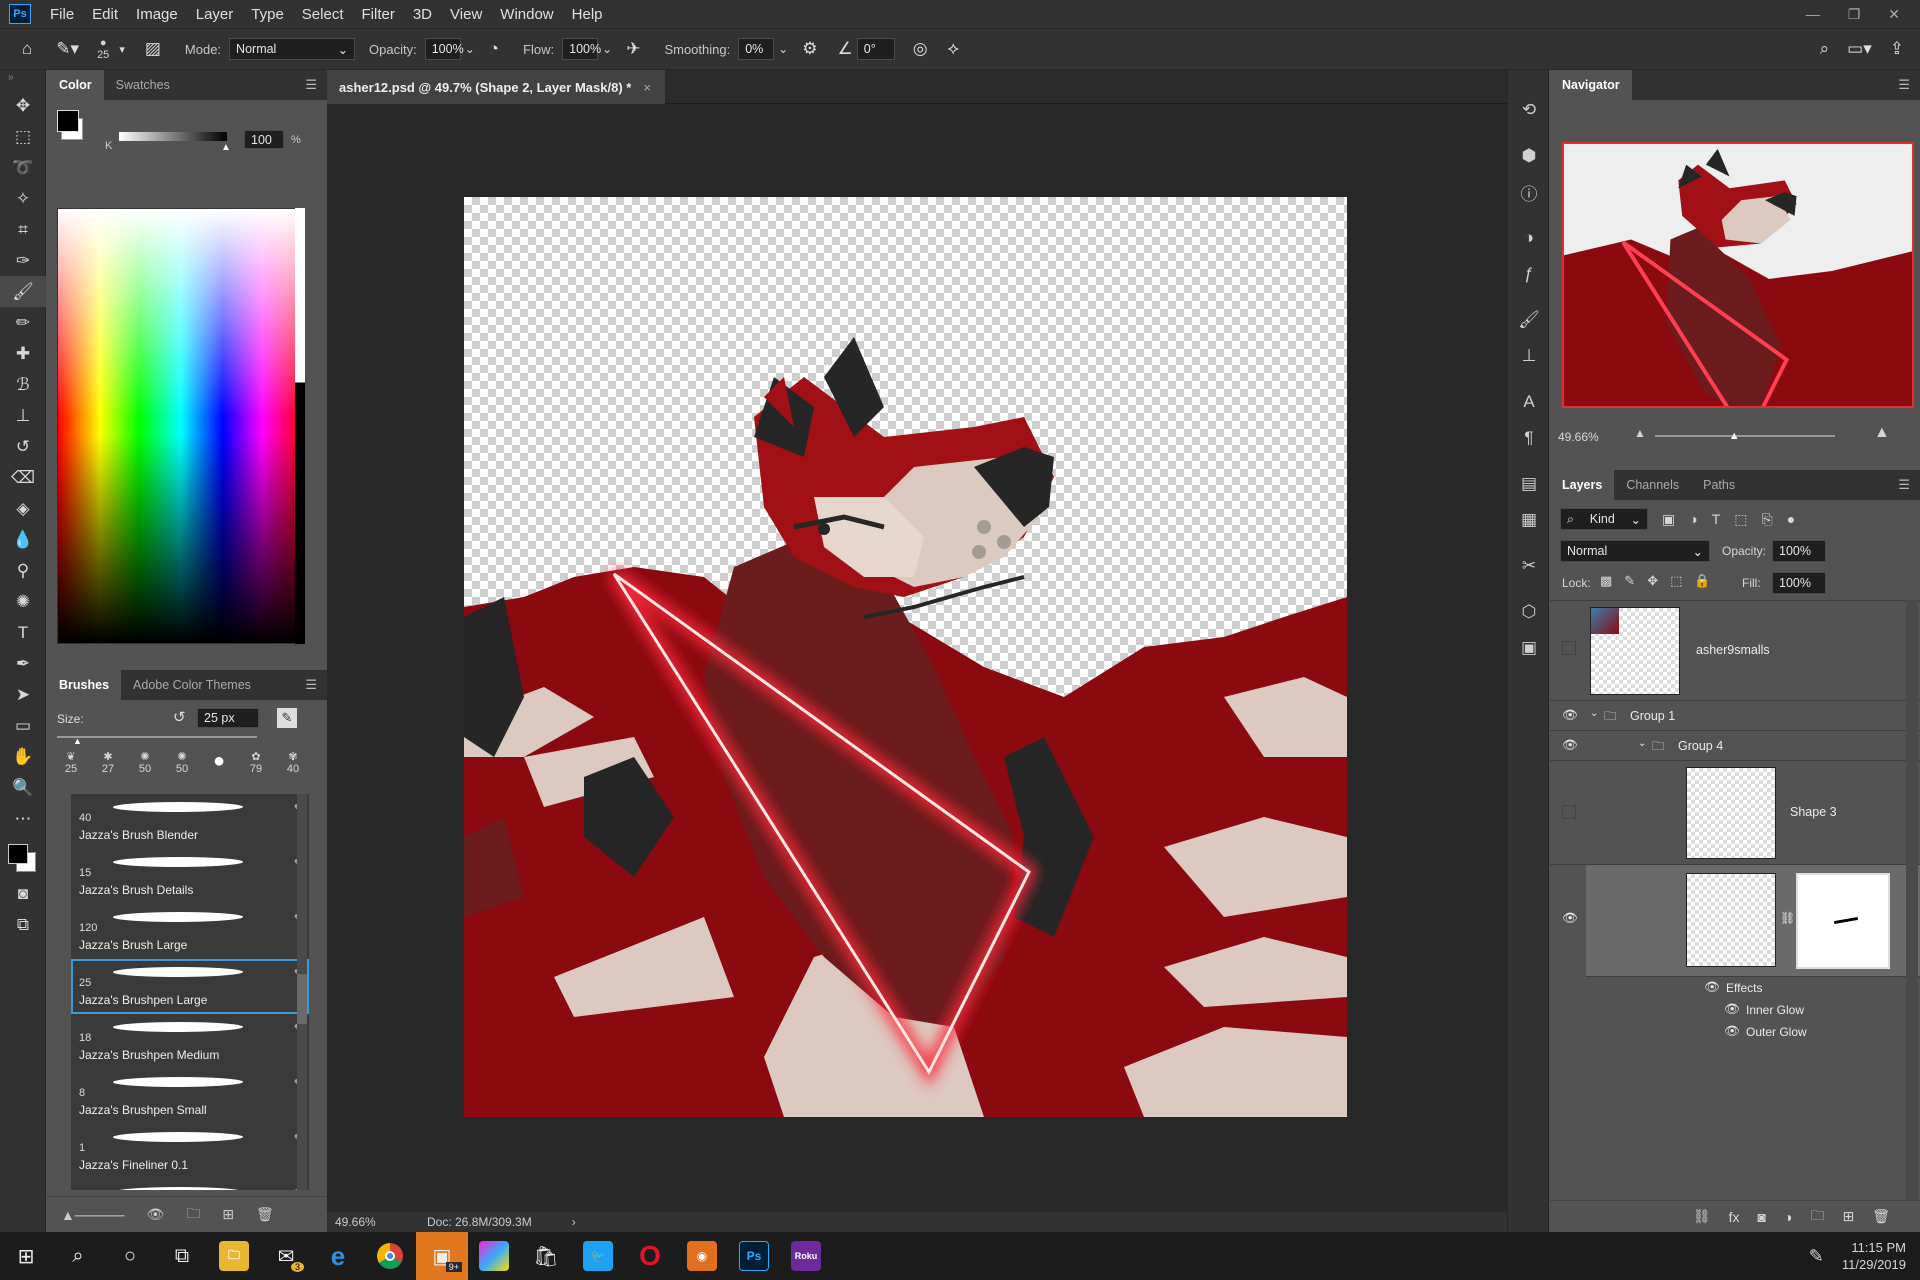 The width and height of the screenshot is (1920, 1280). I want to click on search-icon: ⌕, so click(1825, 49).